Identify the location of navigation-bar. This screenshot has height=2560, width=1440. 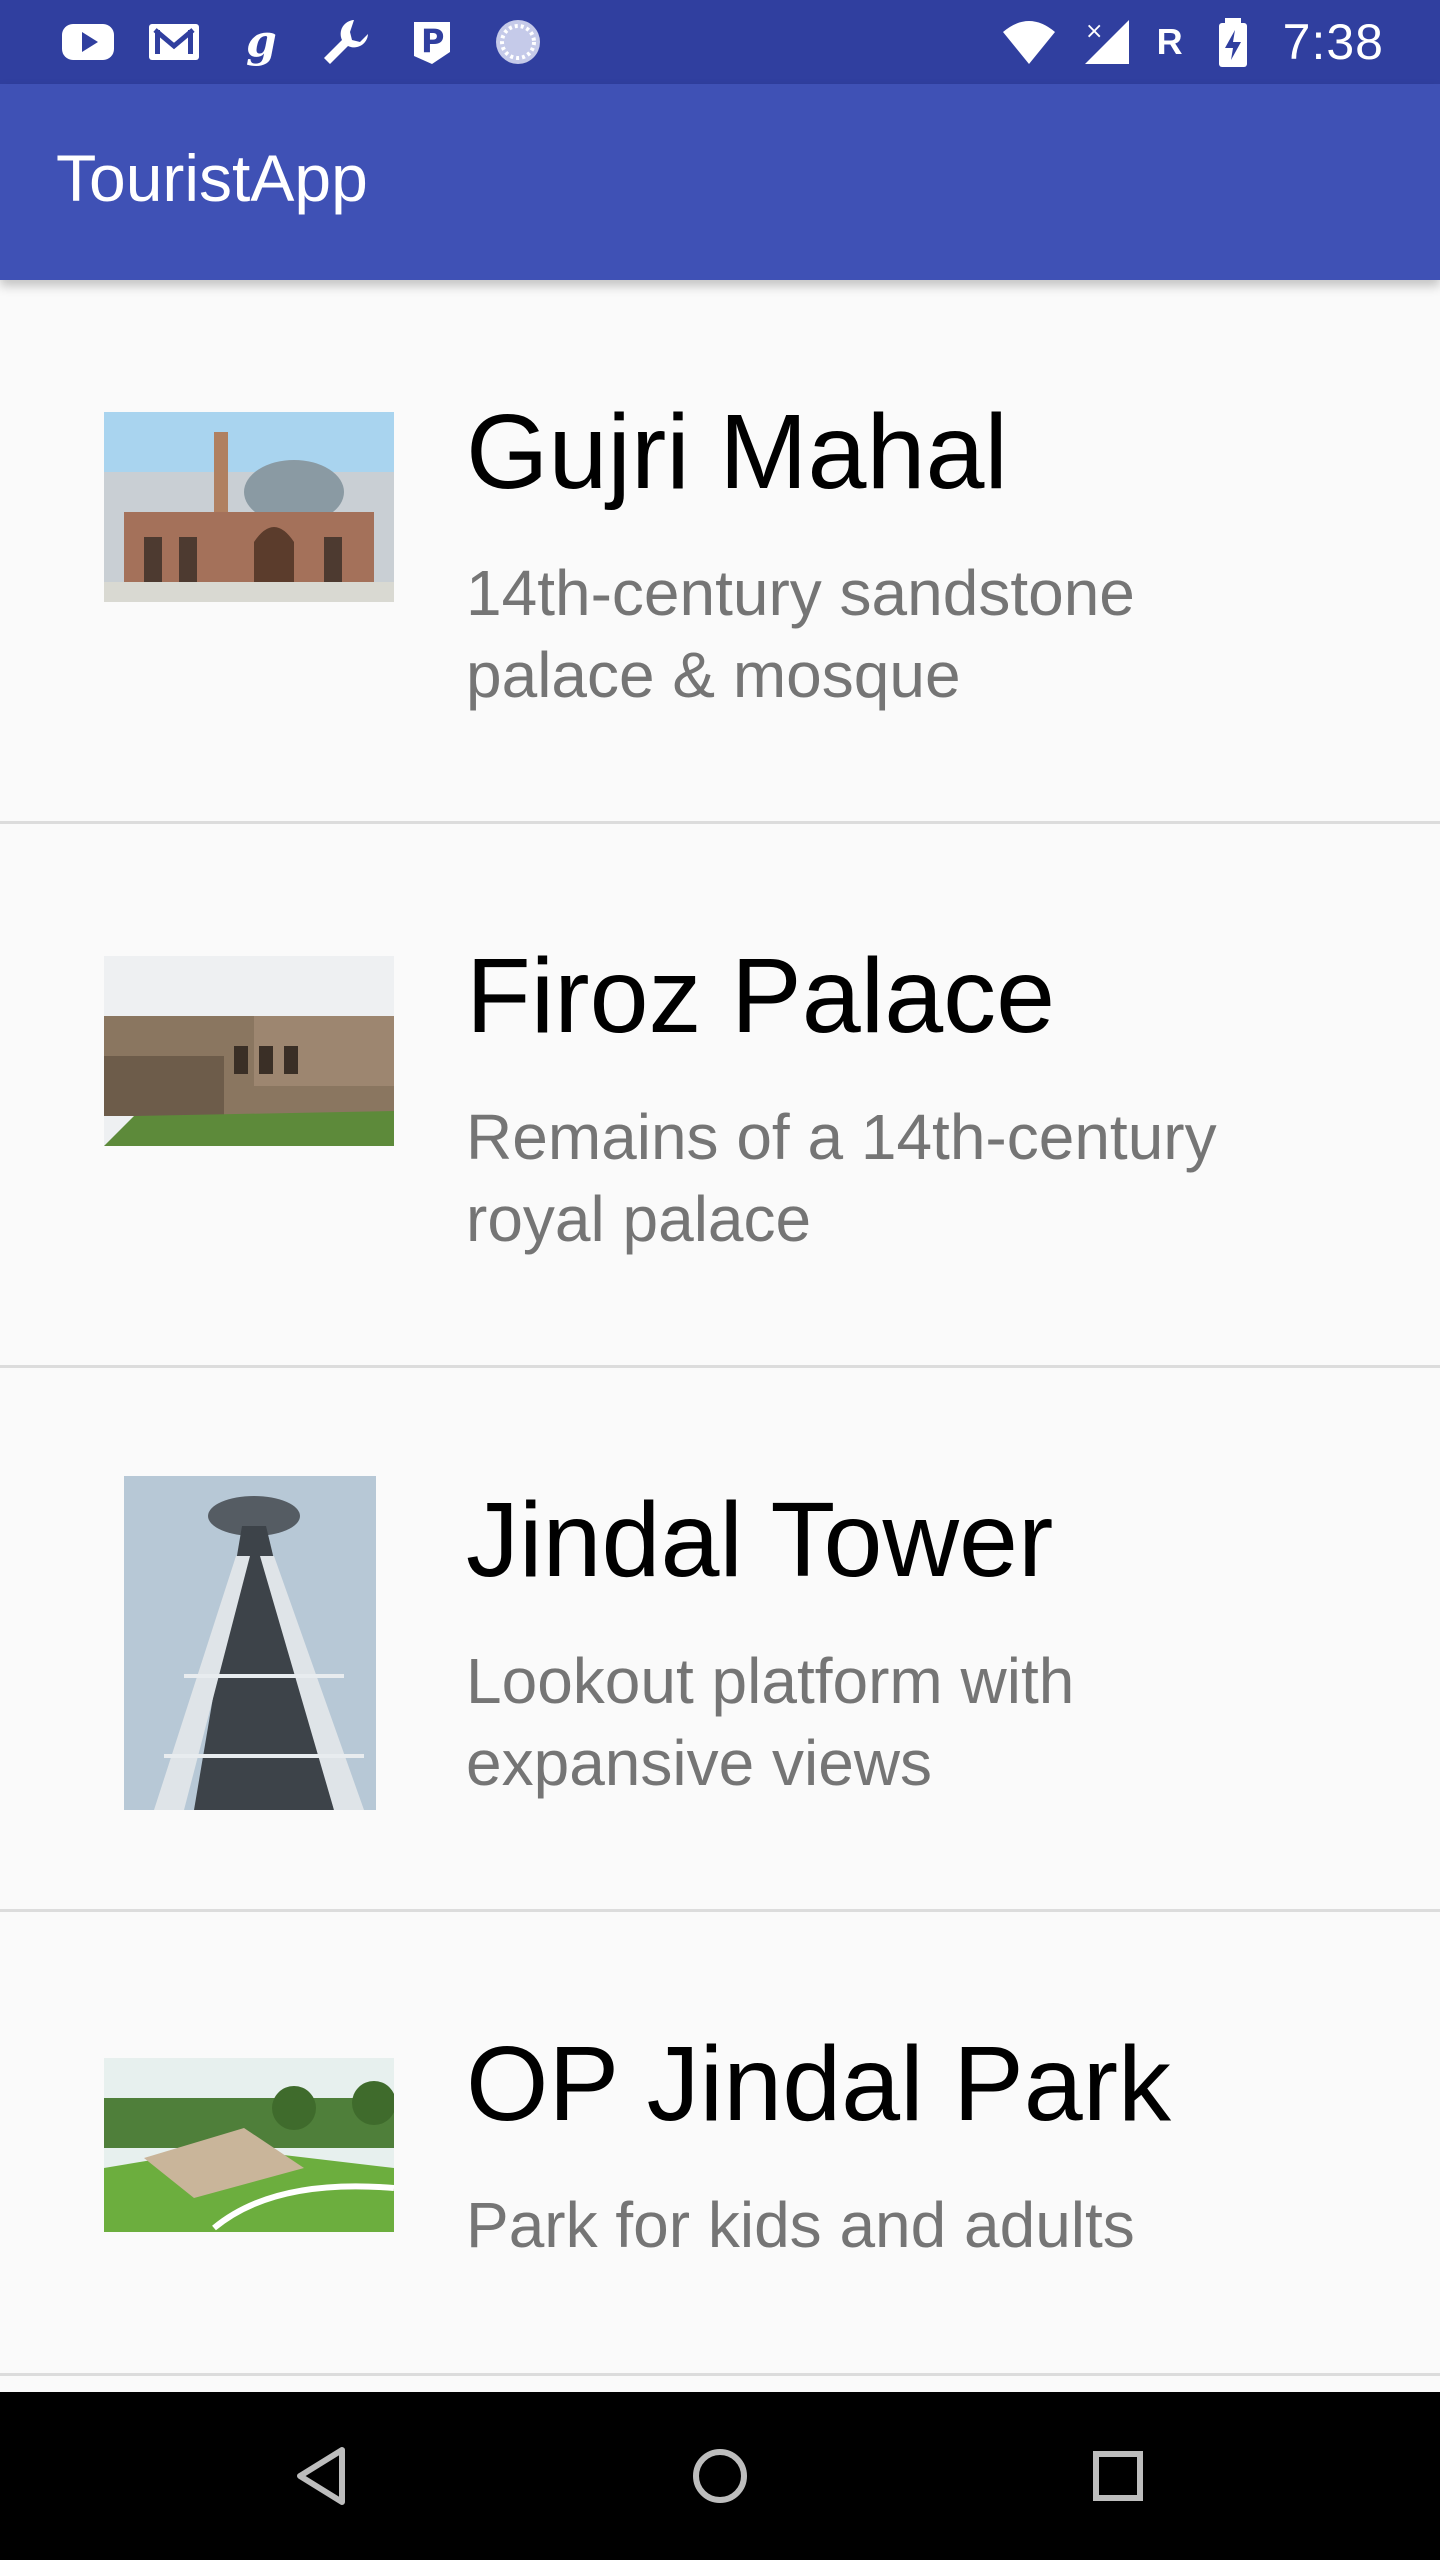
(720, 2476).